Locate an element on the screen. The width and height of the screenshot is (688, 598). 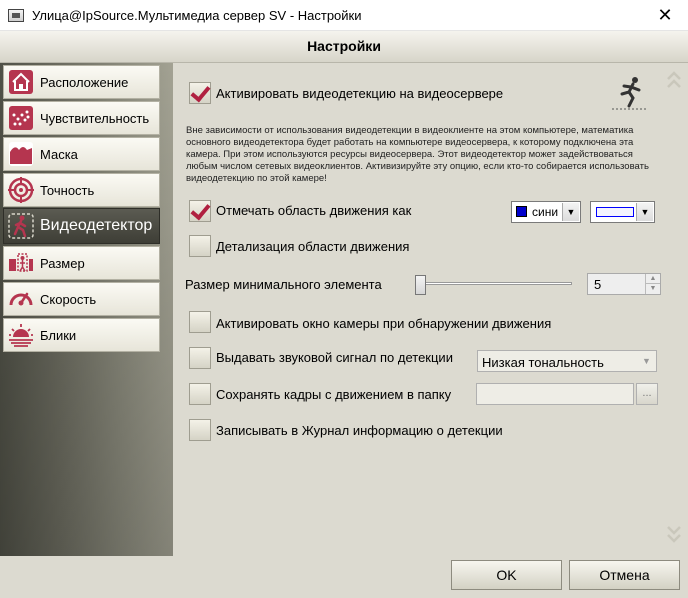
sensitivity-dots-icon is located at coordinates (21, 118).